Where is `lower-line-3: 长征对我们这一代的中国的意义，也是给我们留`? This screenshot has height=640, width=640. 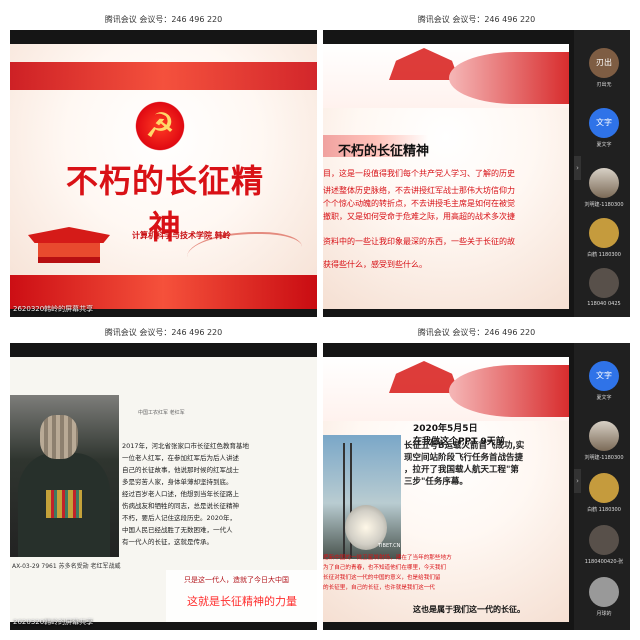
lower-line-3: 长征对我们这一代的中国的意义，也是给我们留 is located at coordinates (382, 578).